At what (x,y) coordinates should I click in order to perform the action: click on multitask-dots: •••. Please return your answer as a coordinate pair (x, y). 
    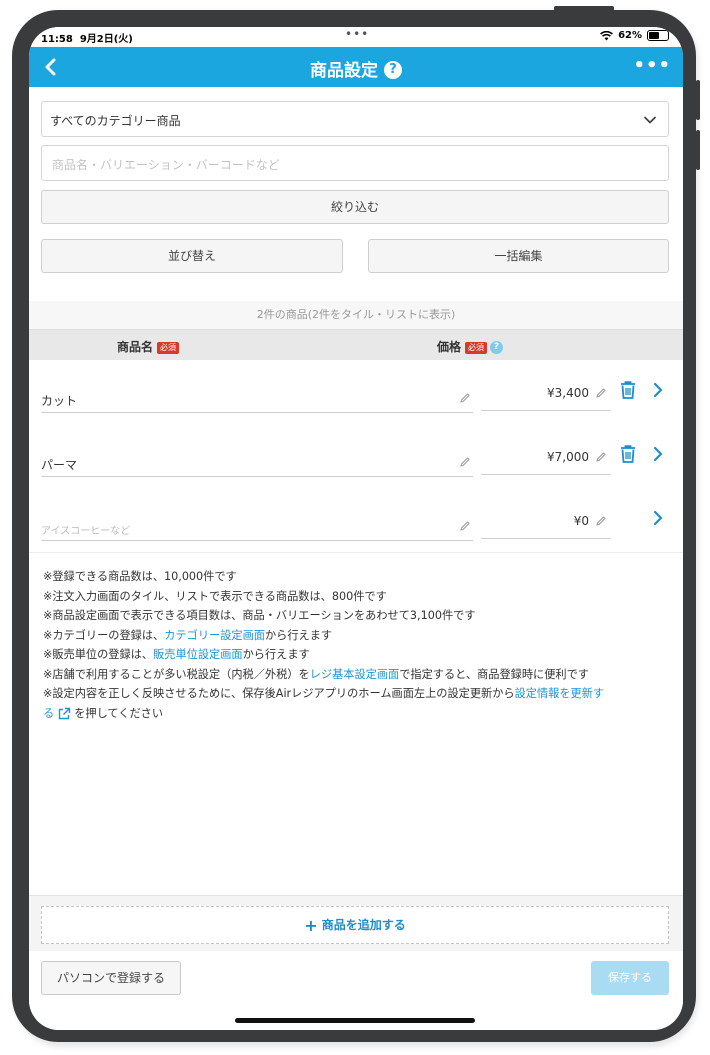
    Looking at the image, I should click on (357, 34).